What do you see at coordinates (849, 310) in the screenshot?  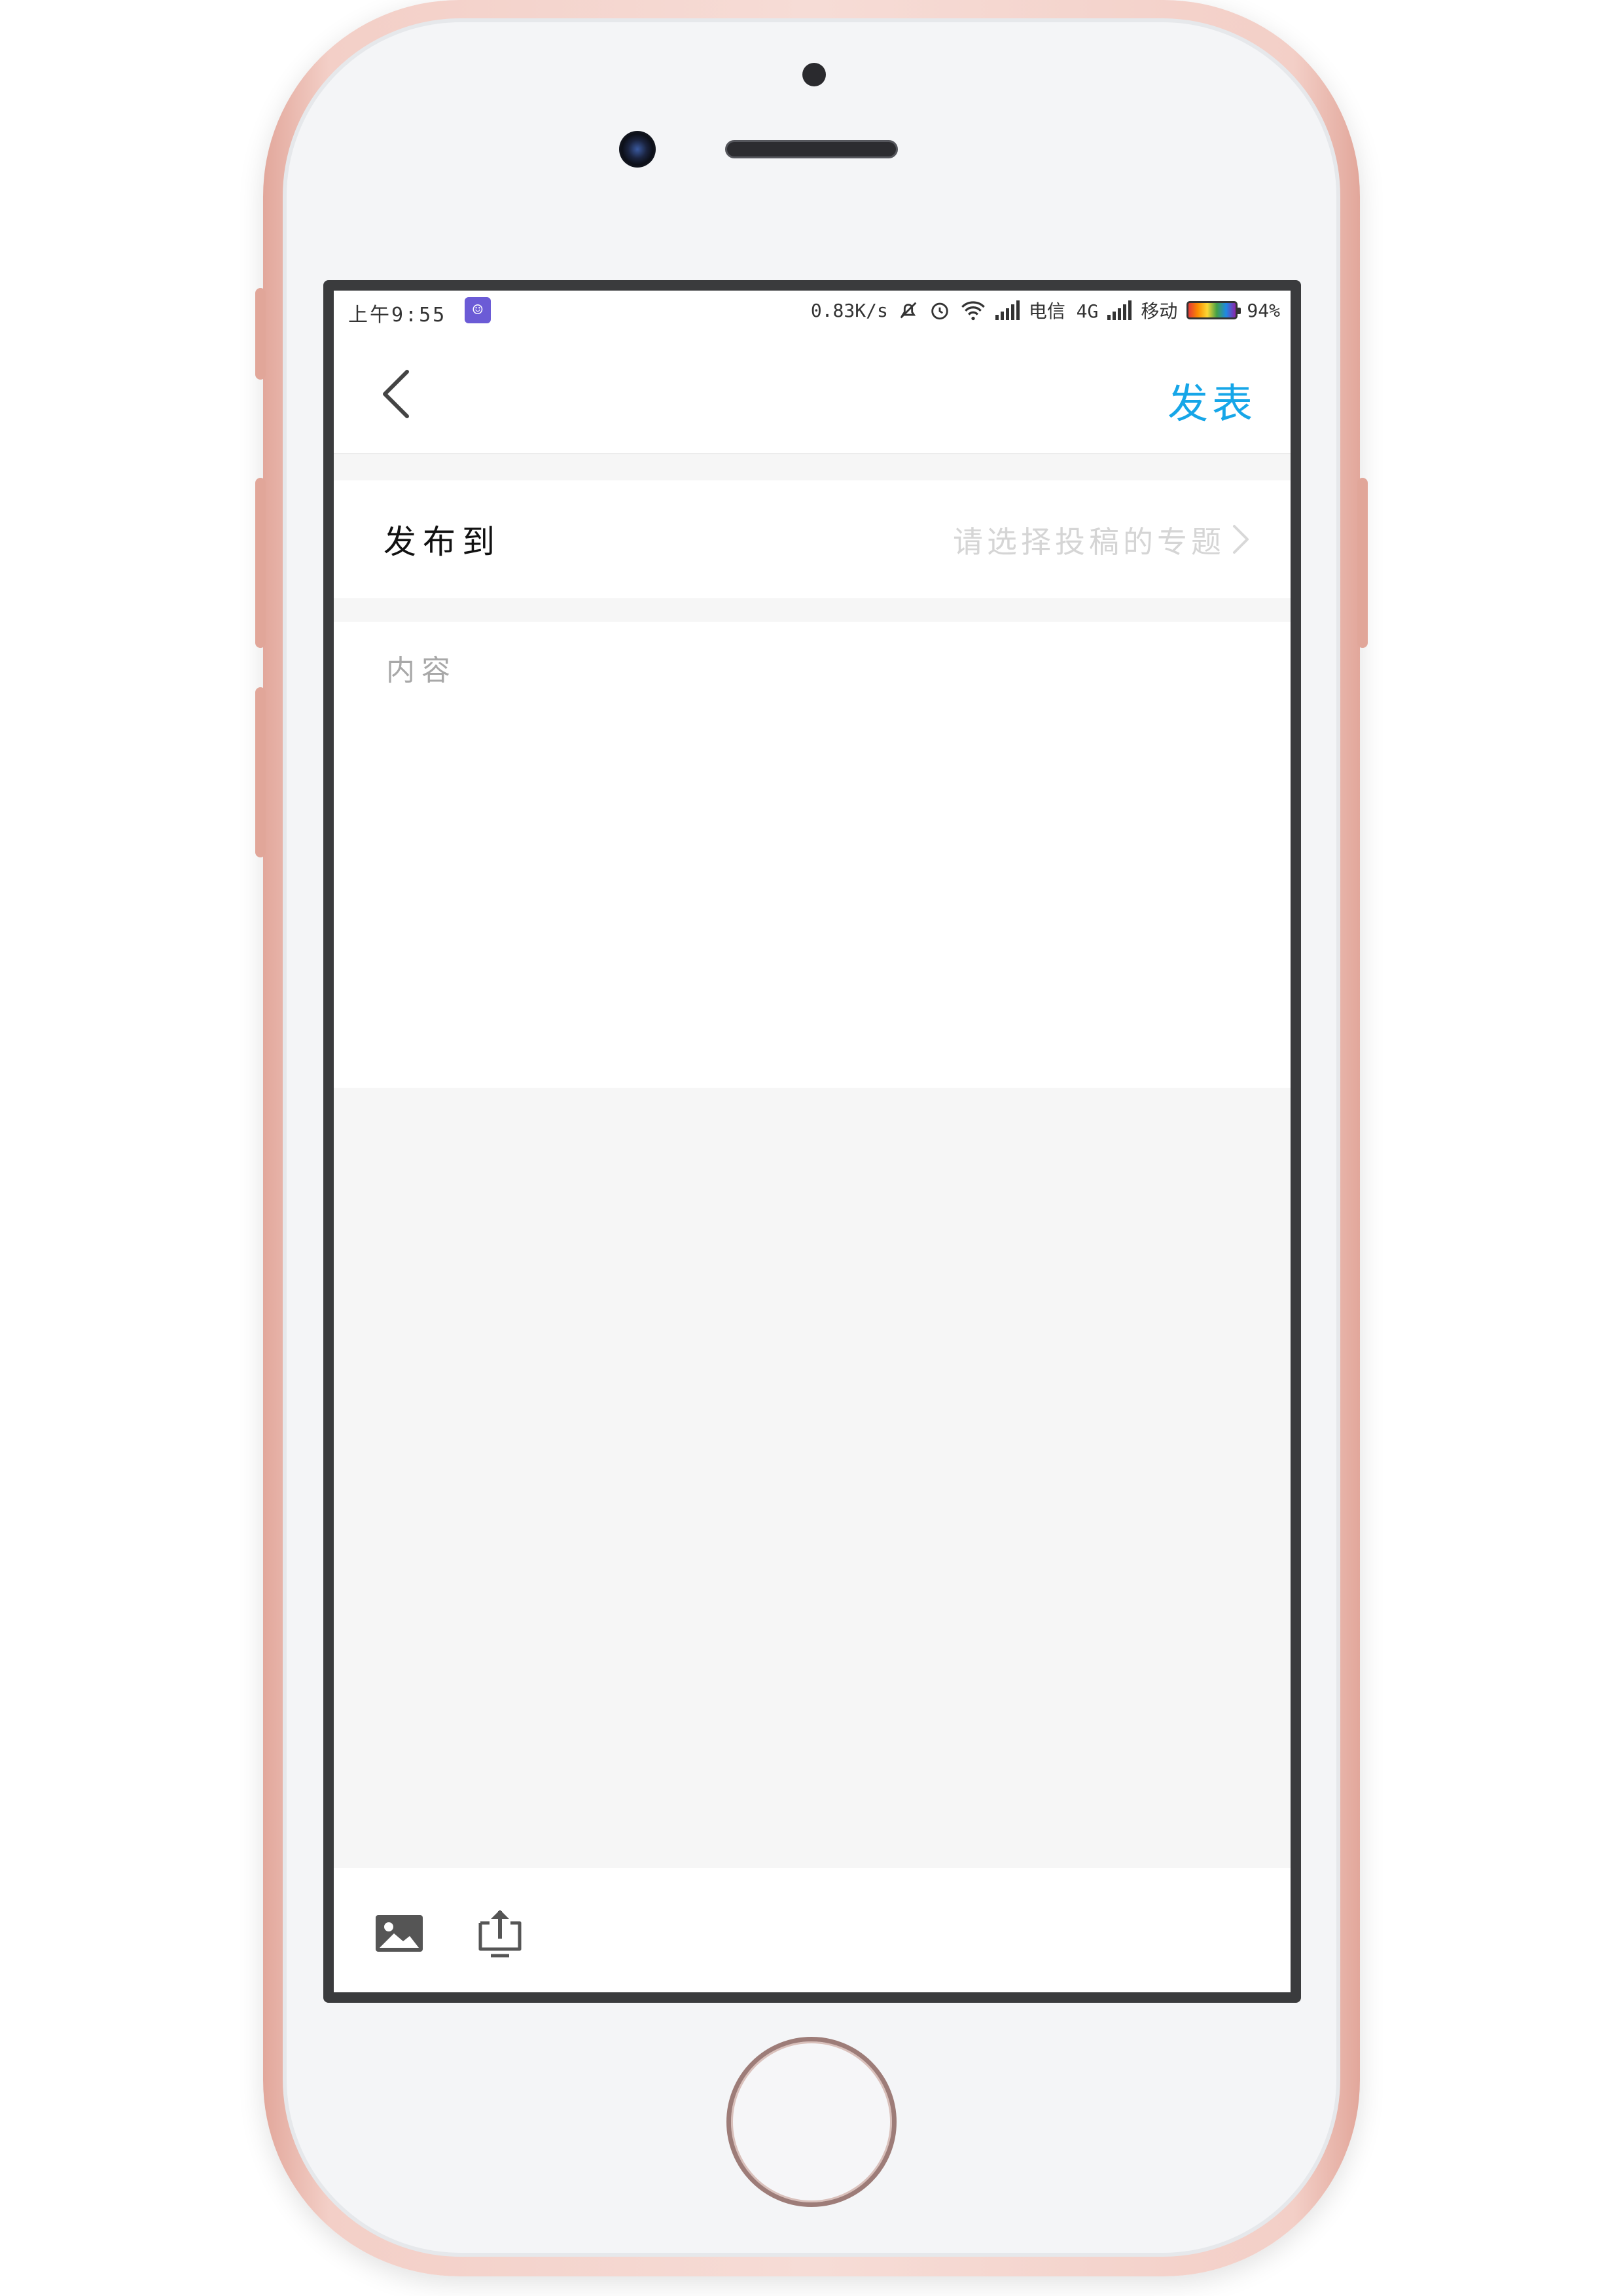 I see `net-speed: 0.83K/s` at bounding box center [849, 310].